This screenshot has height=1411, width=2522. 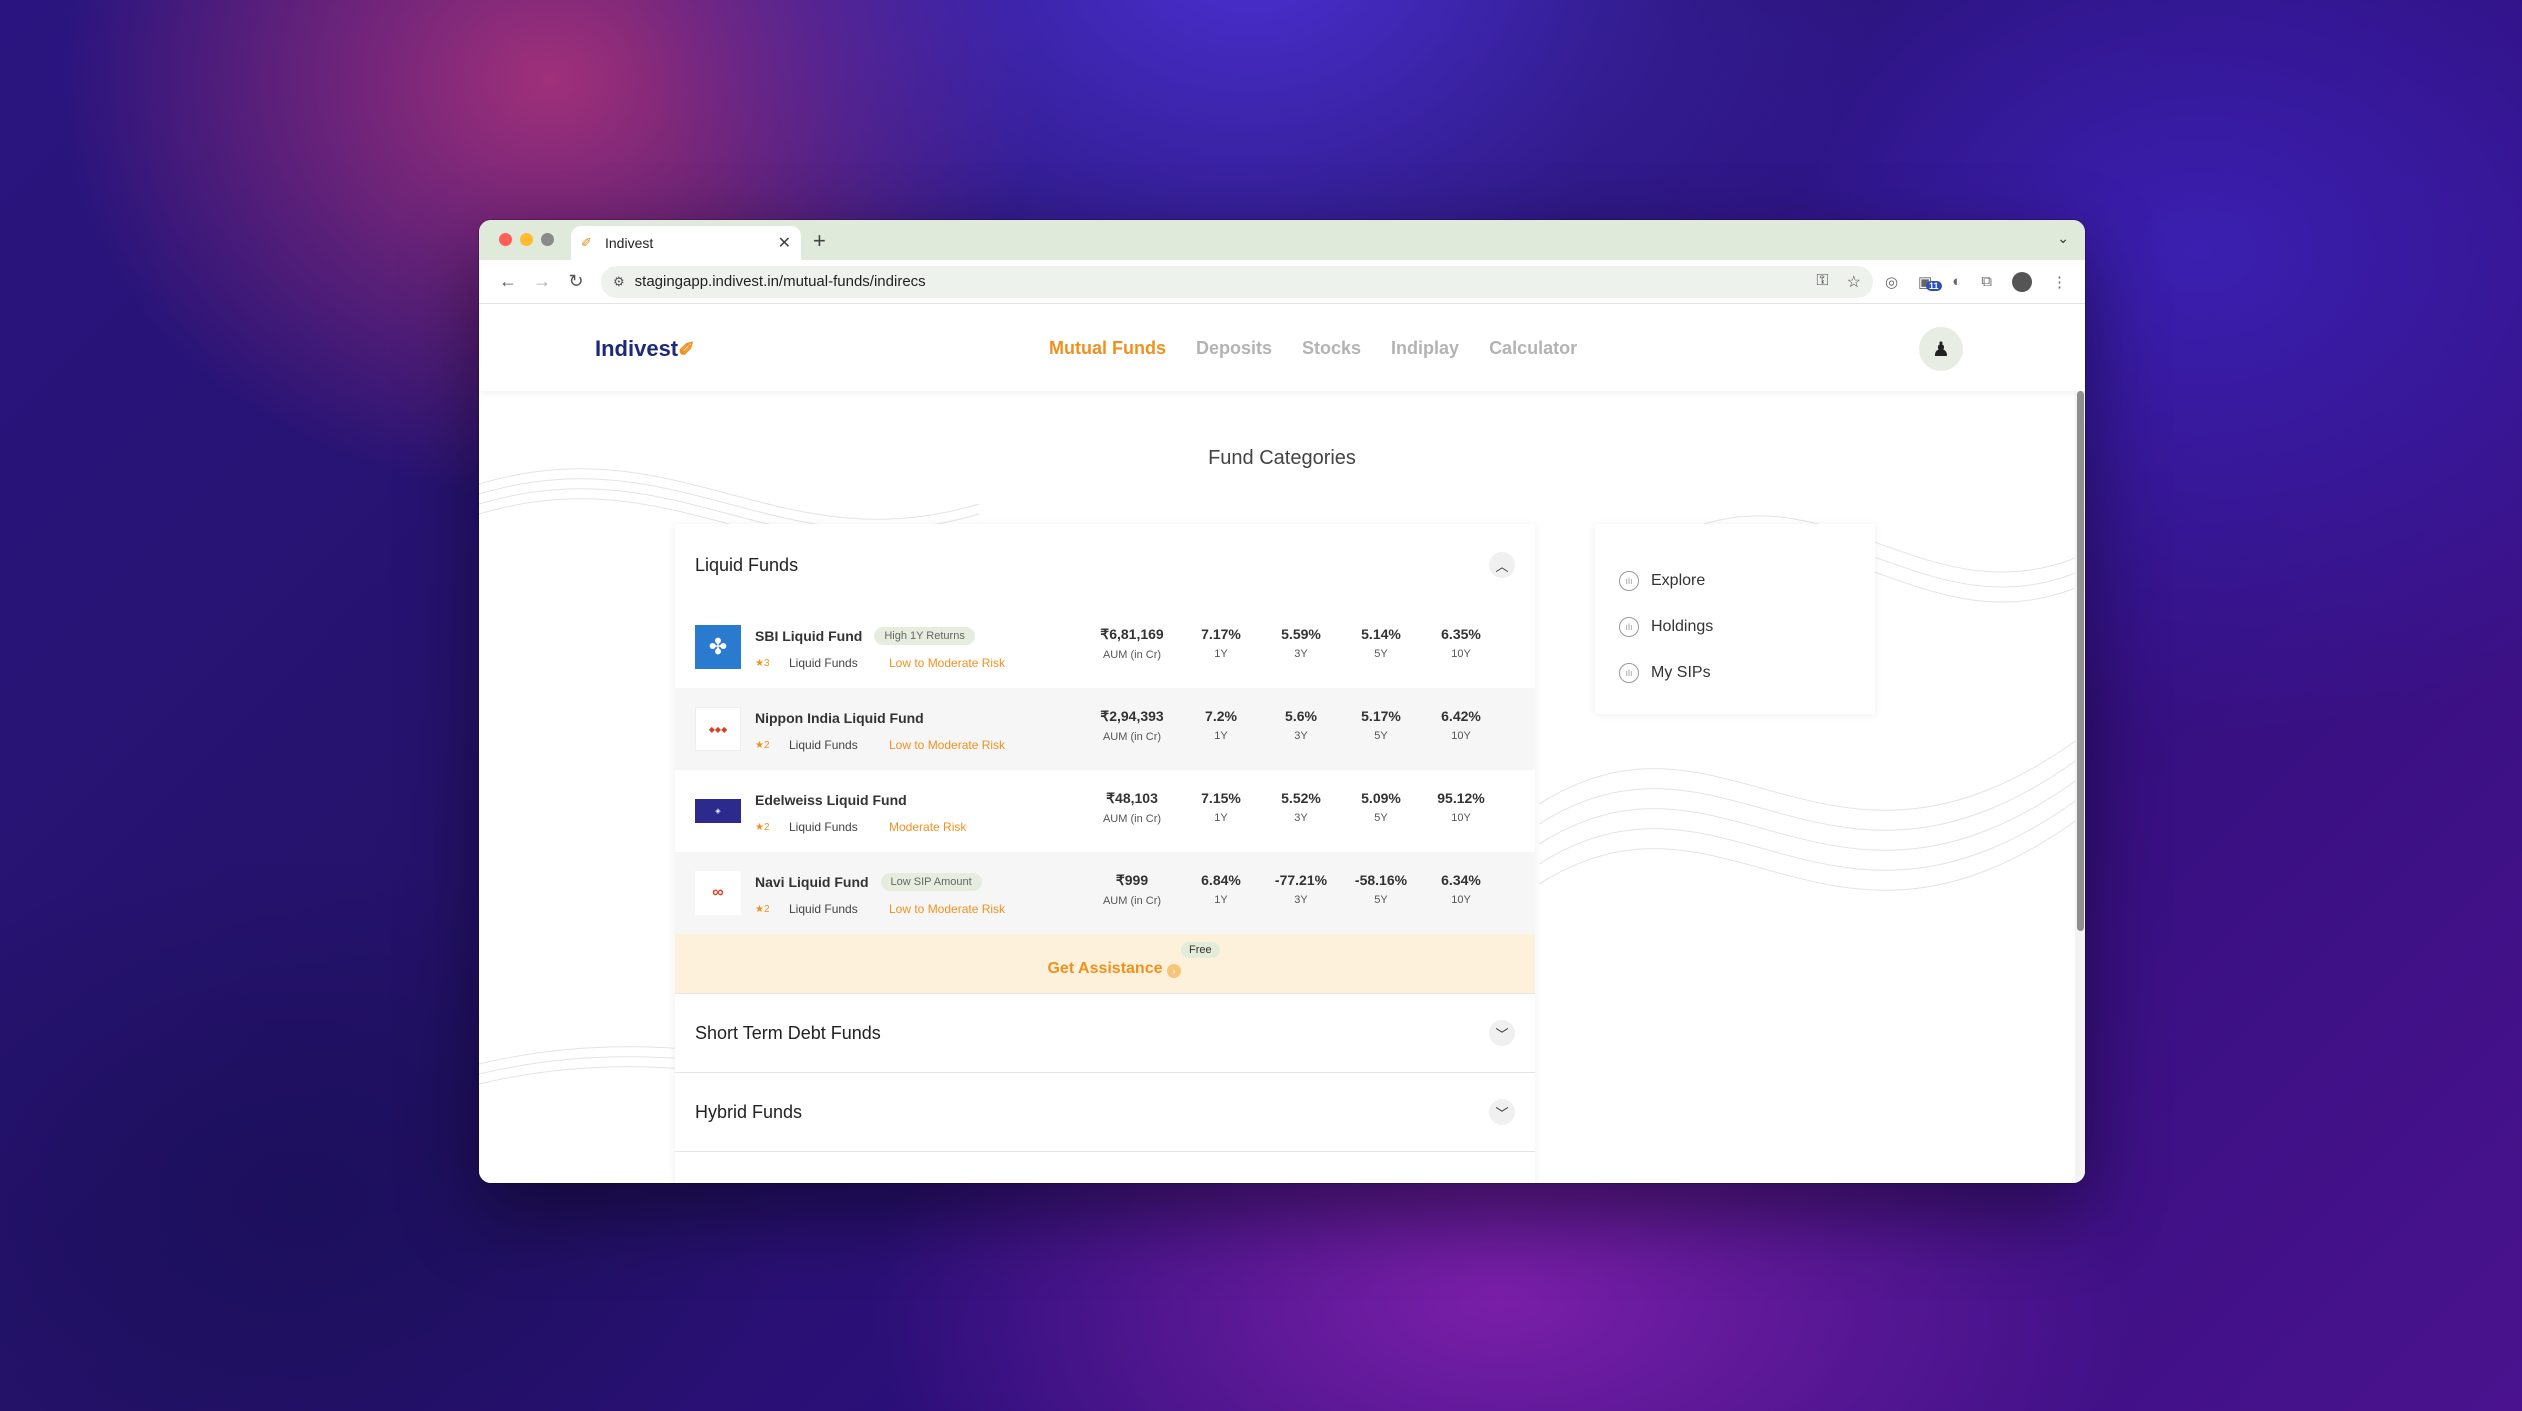 I want to click on fund-aum: ₹6,81,169 AUM (in Cr), so click(x=1132, y=643).